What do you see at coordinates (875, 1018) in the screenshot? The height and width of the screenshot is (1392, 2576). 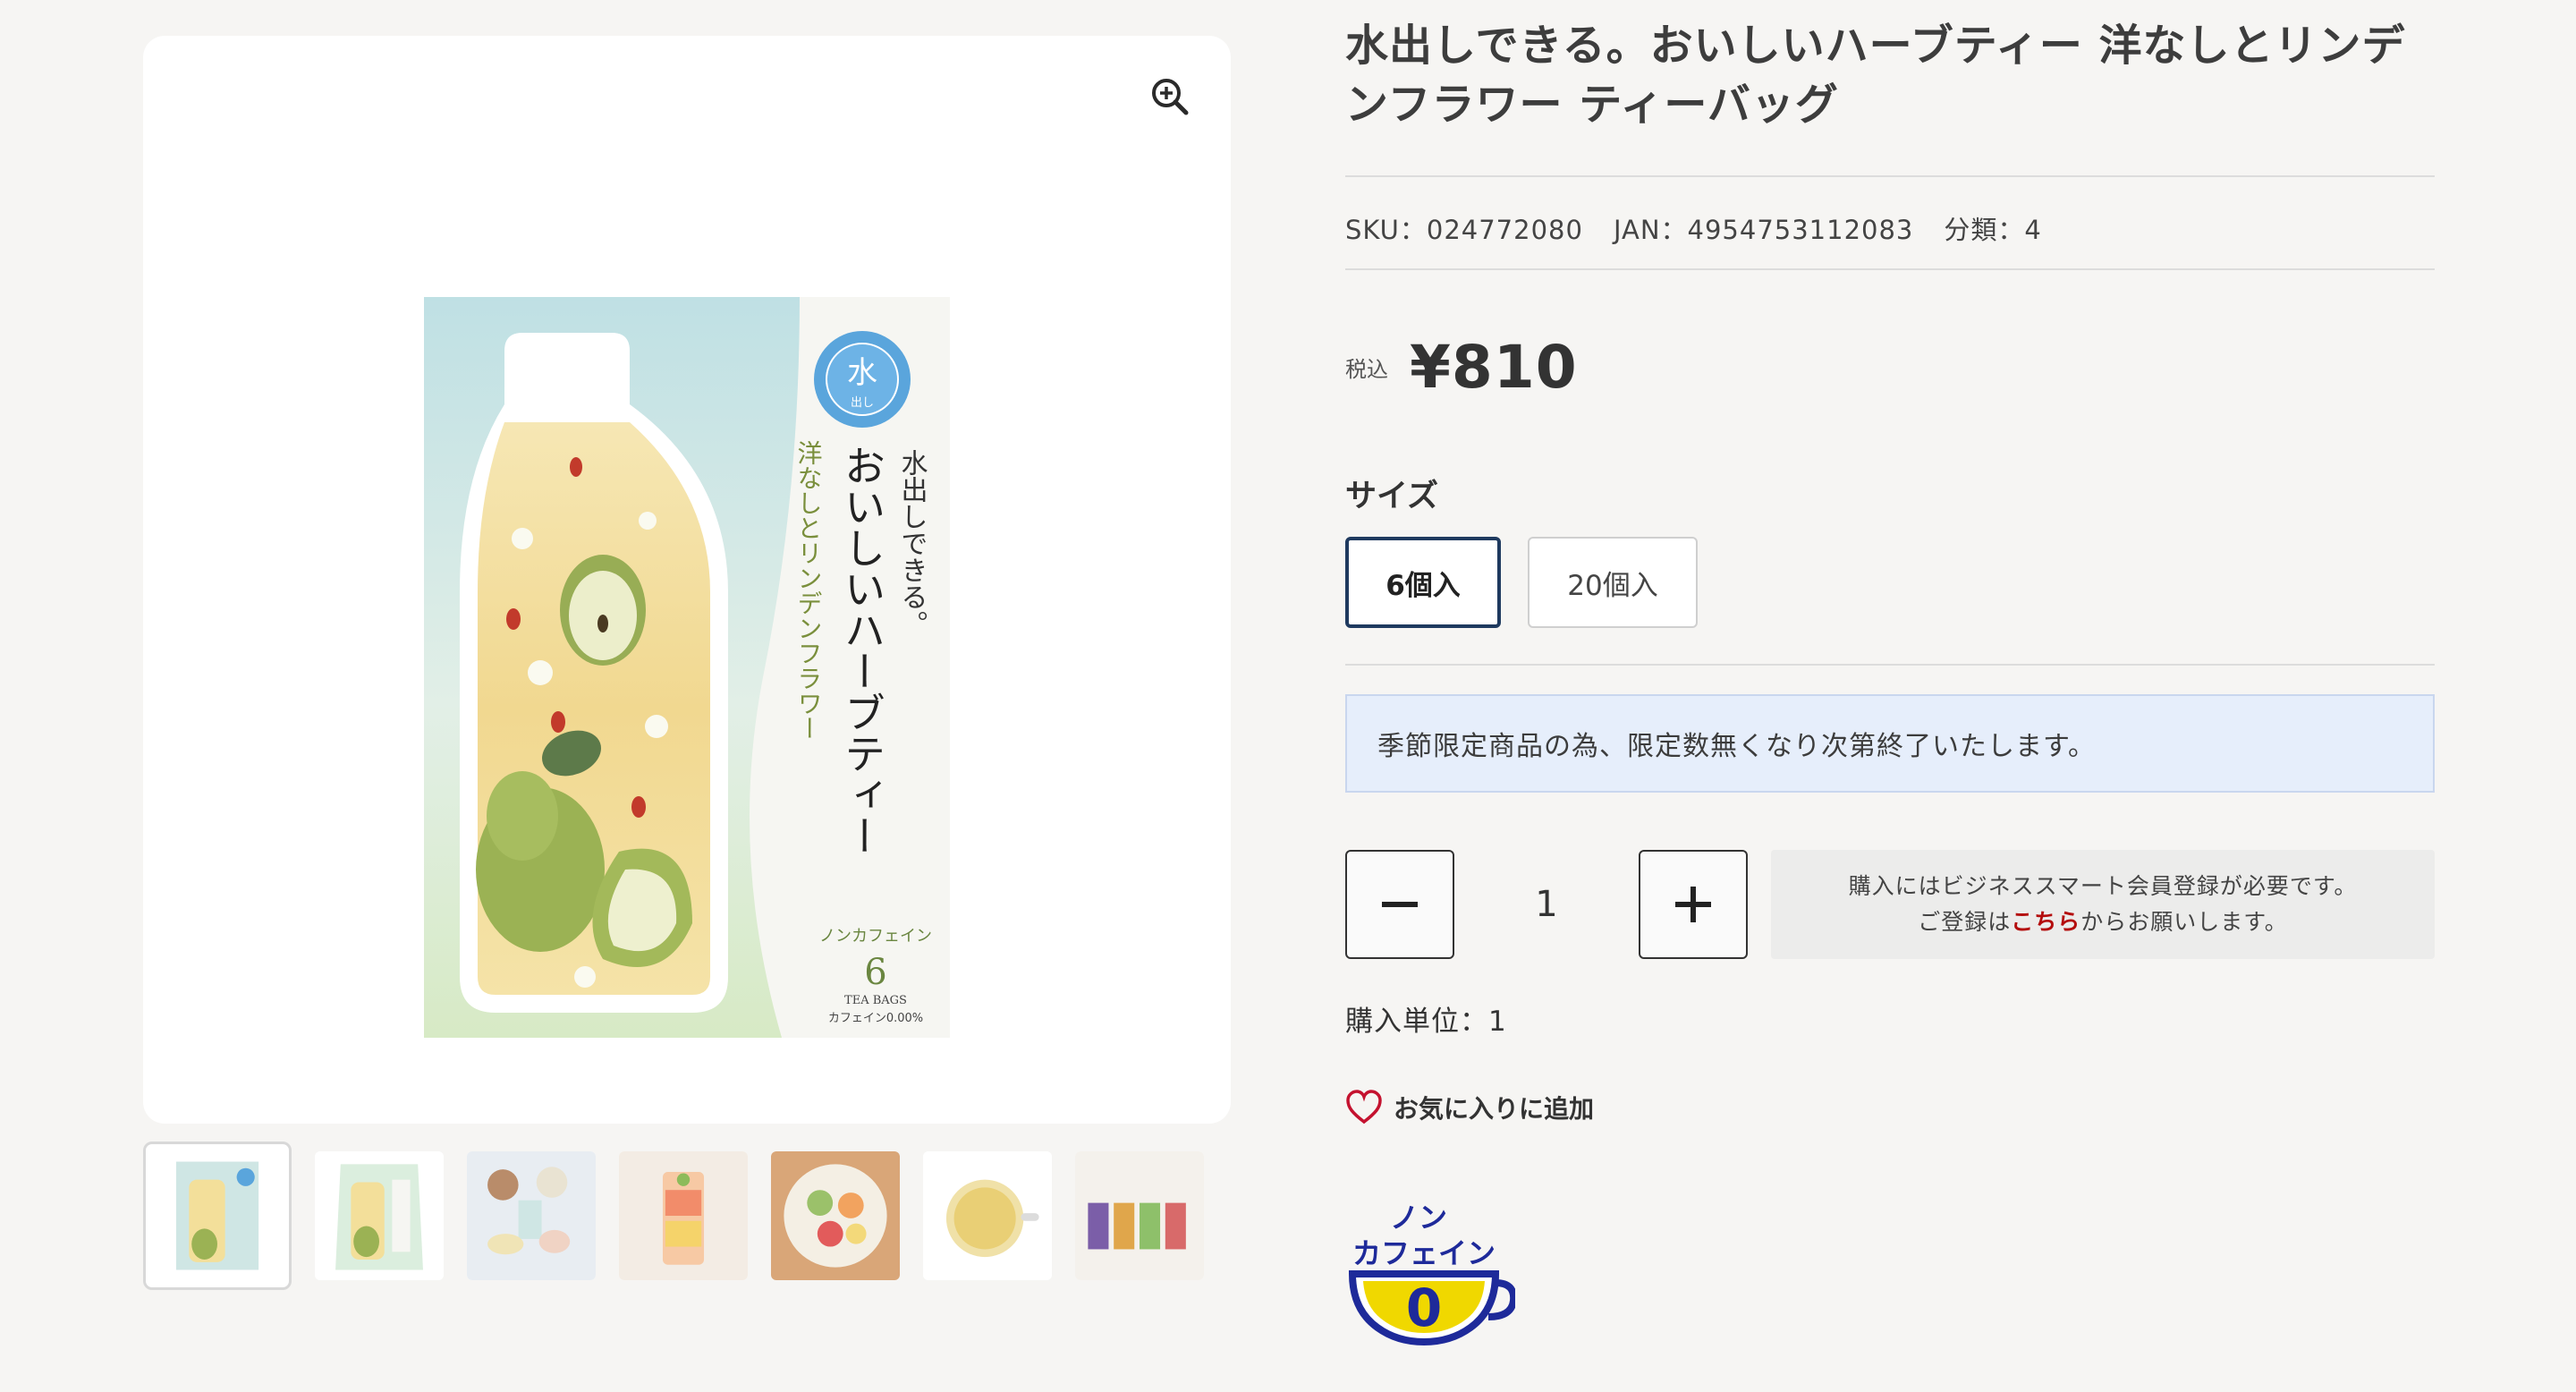 I see `package-caffeine: カフェイン0.00%` at bounding box center [875, 1018].